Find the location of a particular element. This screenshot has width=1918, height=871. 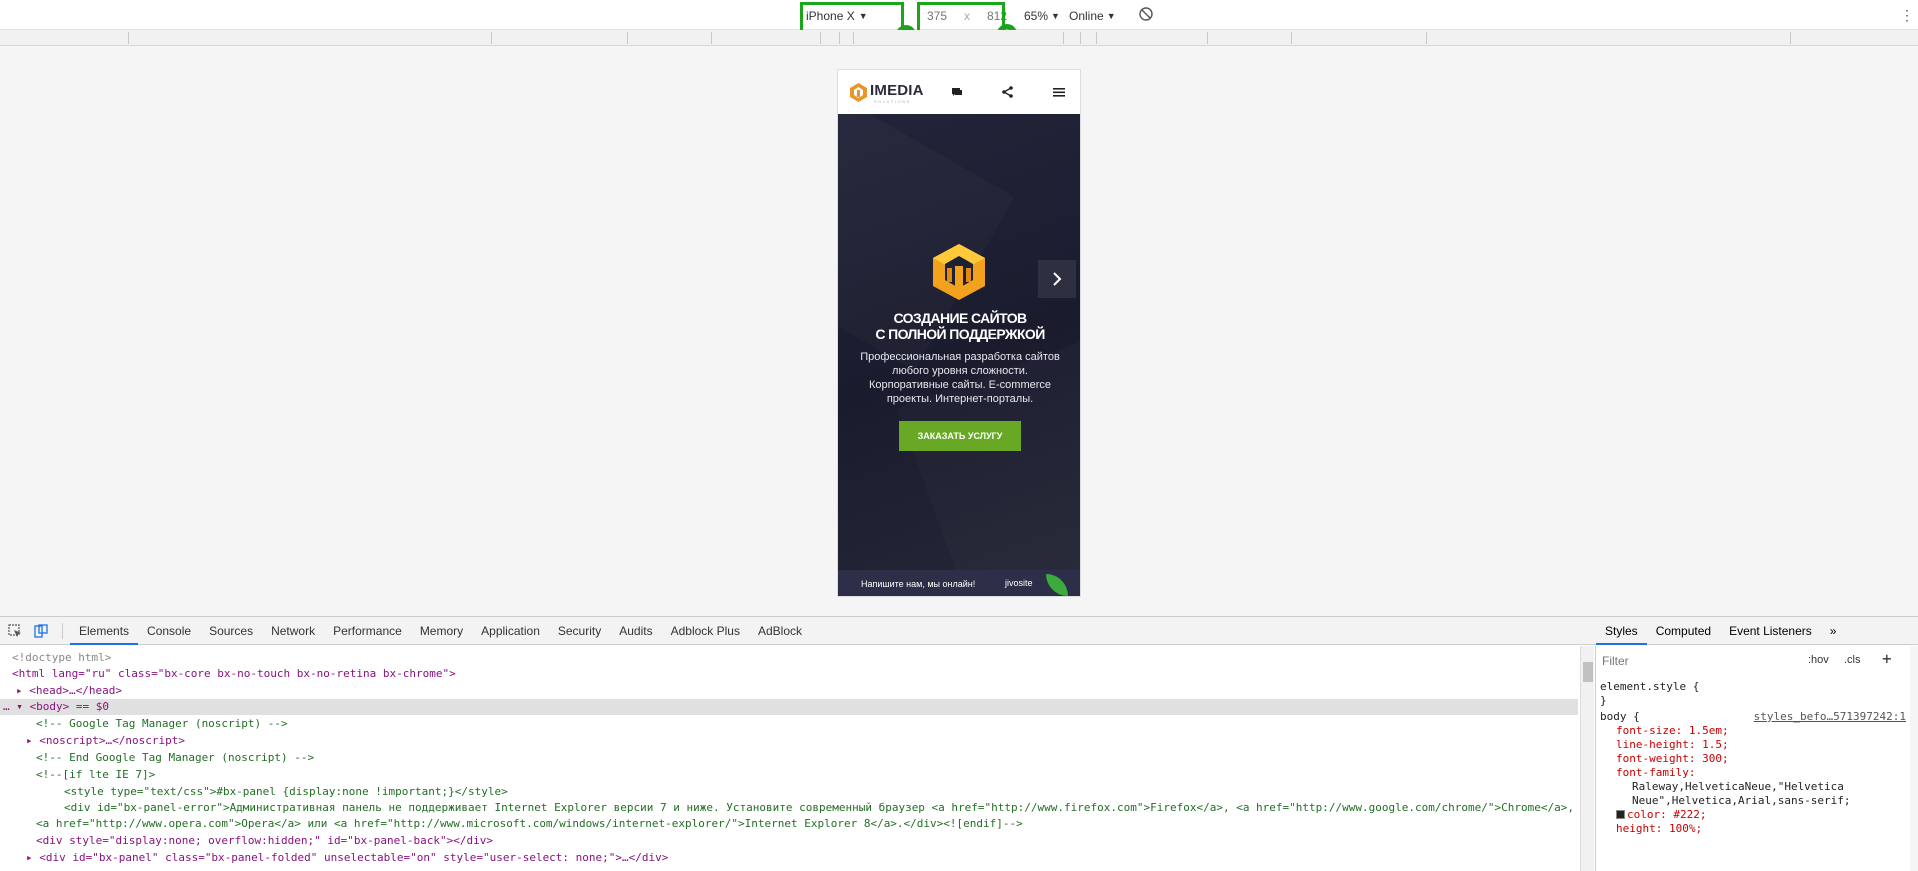

online-chat-bar: Напишите нам, мы онлайн! jivosite is located at coordinates (959, 583).